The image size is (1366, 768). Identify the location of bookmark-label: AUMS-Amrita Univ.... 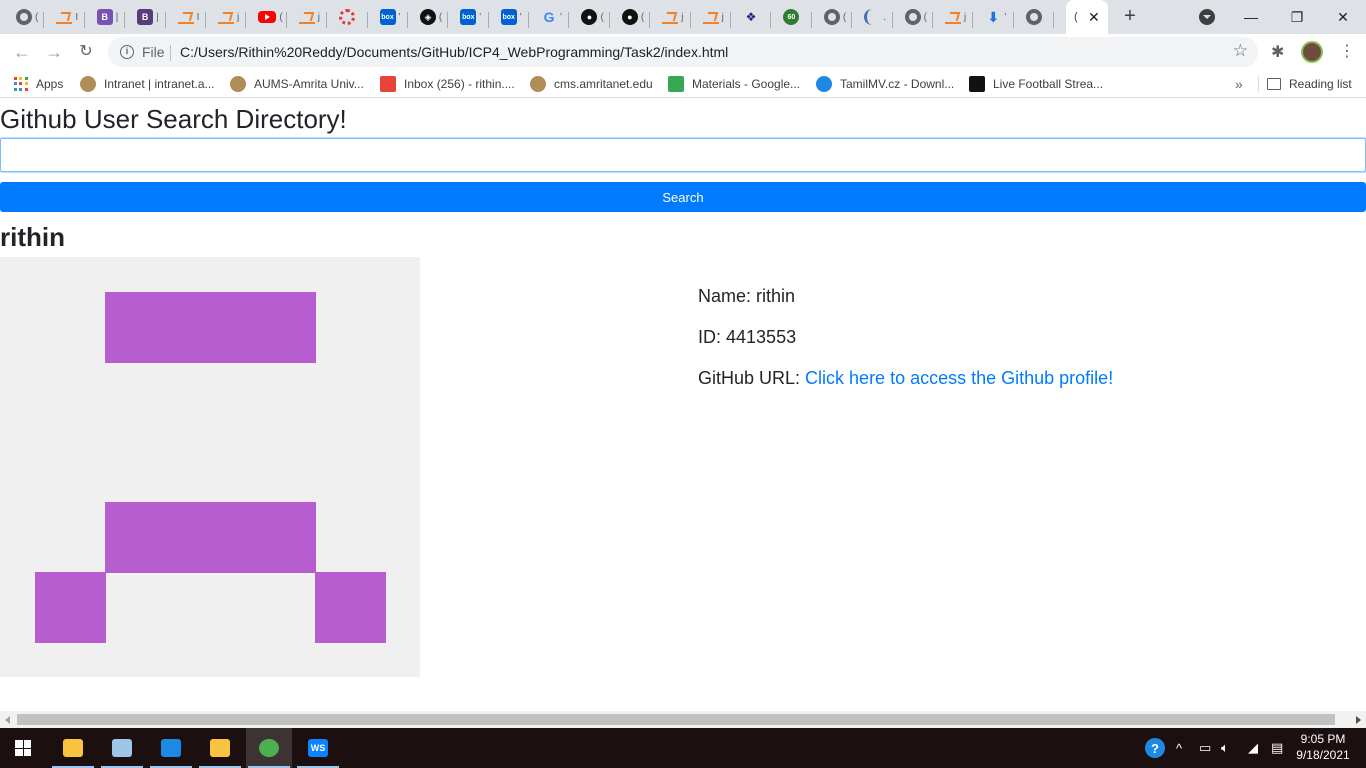
(309, 84).